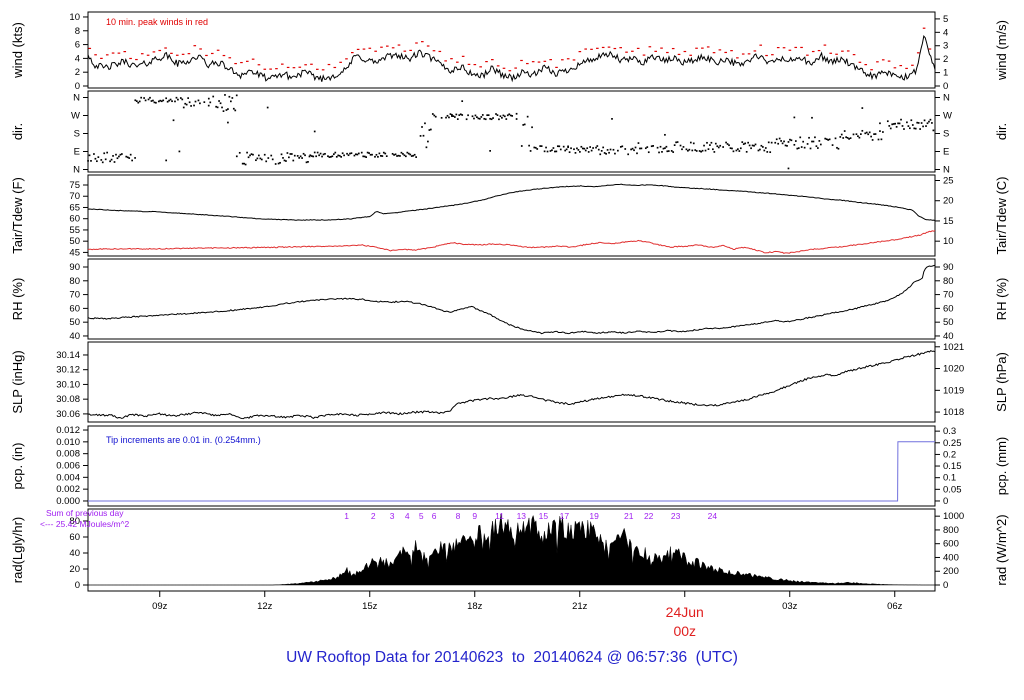 The image size is (1024, 700). I want to click on rad-hour-sum-label: 8, so click(458, 516).